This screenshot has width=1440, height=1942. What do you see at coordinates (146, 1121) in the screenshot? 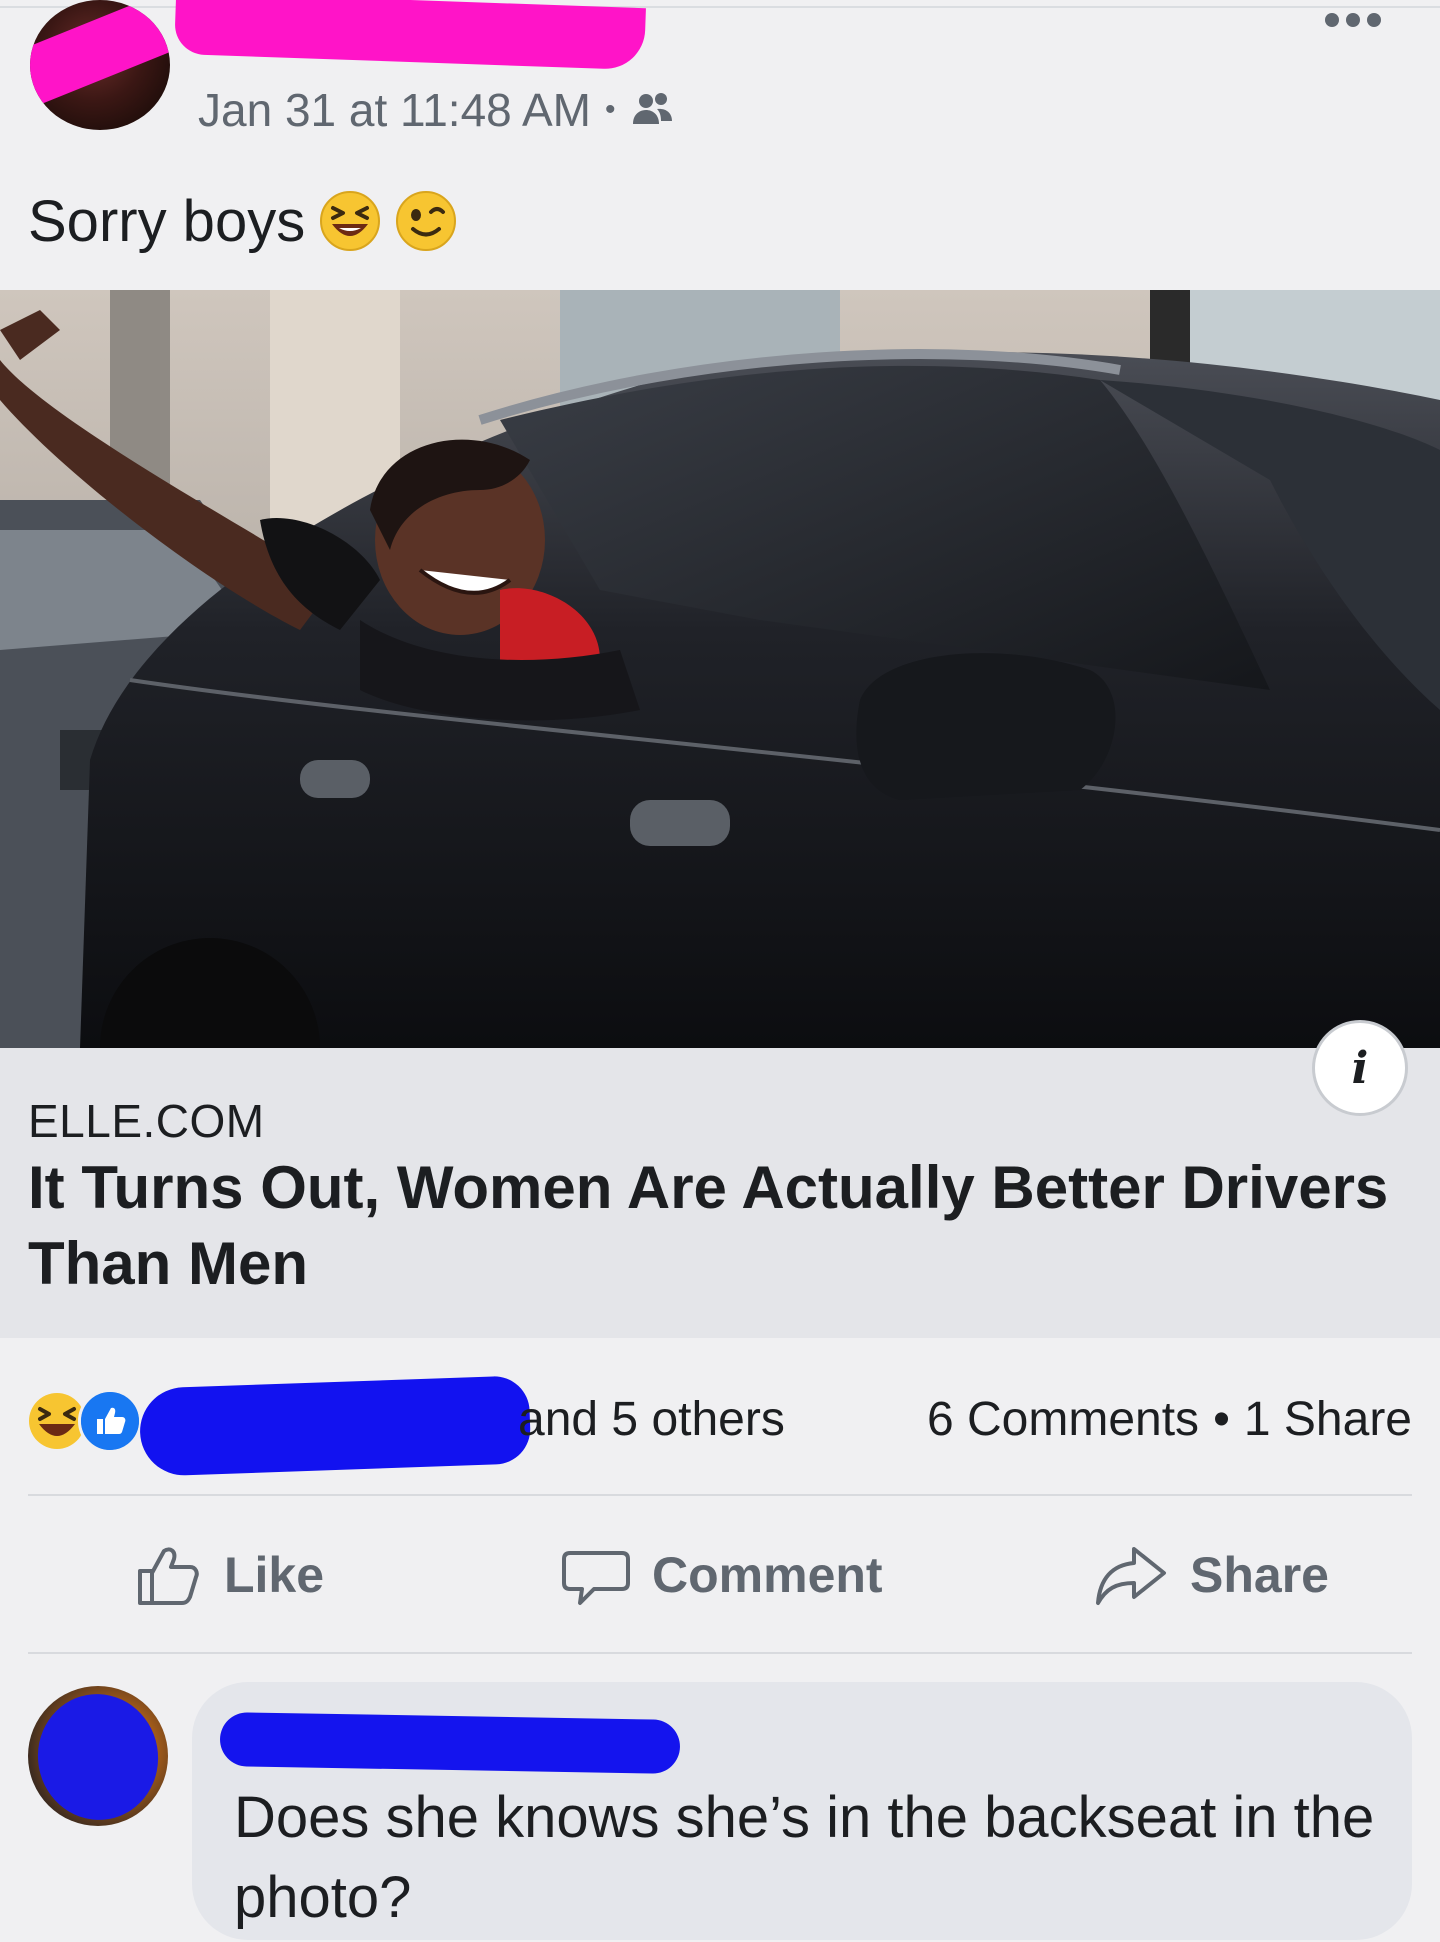
I see `link-domain: ELLE.COM` at bounding box center [146, 1121].